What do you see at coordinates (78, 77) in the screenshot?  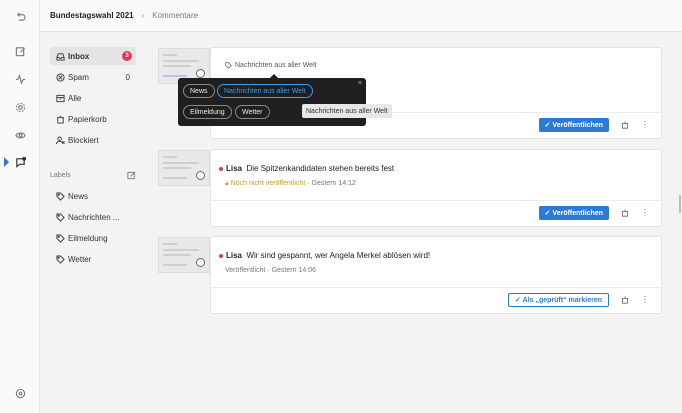 I see `sidebar-item-label: Spam` at bounding box center [78, 77].